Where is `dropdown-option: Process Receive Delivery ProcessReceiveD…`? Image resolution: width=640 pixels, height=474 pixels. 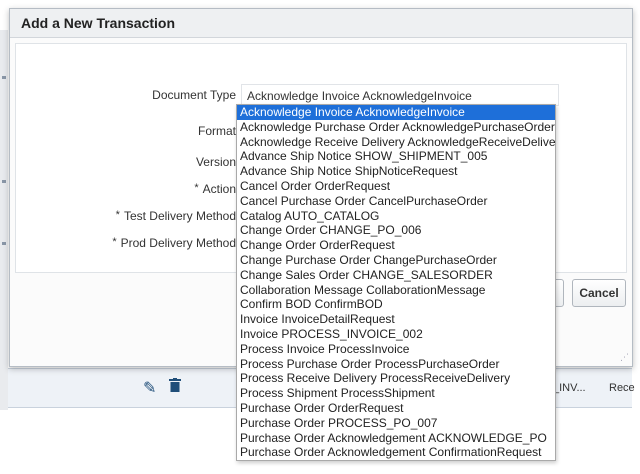
dropdown-option: Process Receive Delivery ProcessReceiveD… is located at coordinates (396, 378).